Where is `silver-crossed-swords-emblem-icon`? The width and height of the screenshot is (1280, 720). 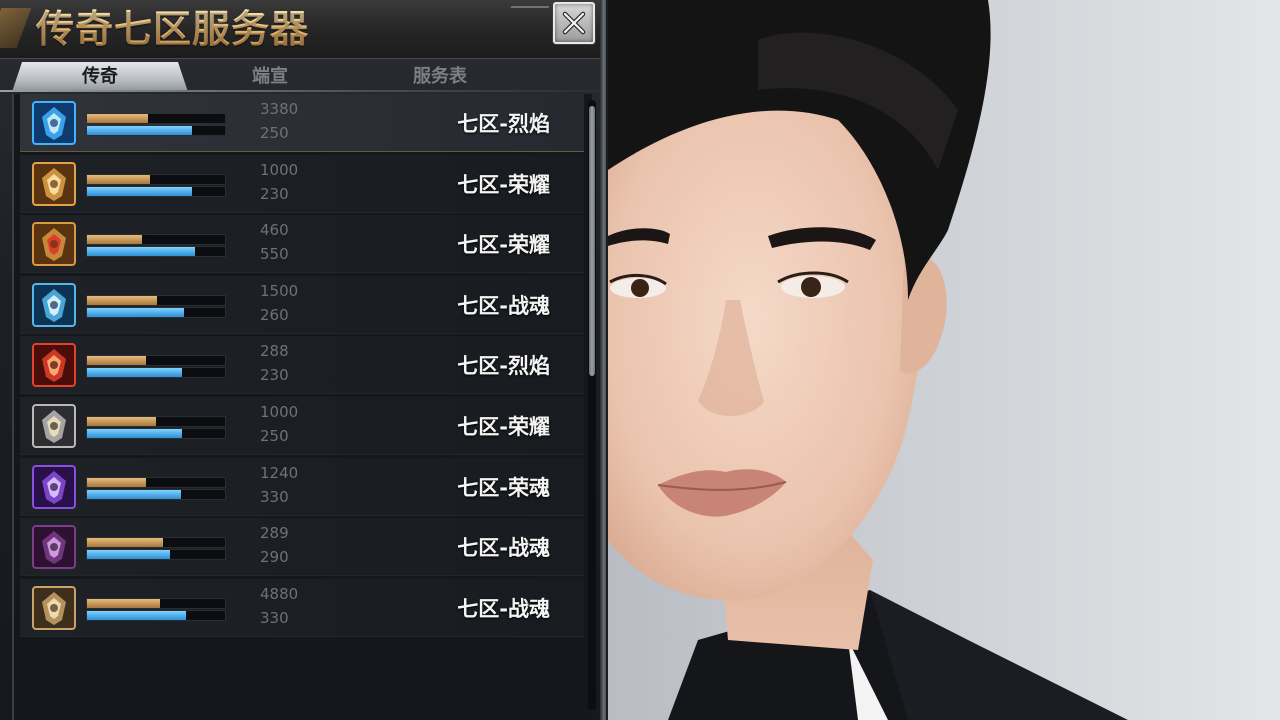 silver-crossed-swords-emblem-icon is located at coordinates (54, 425).